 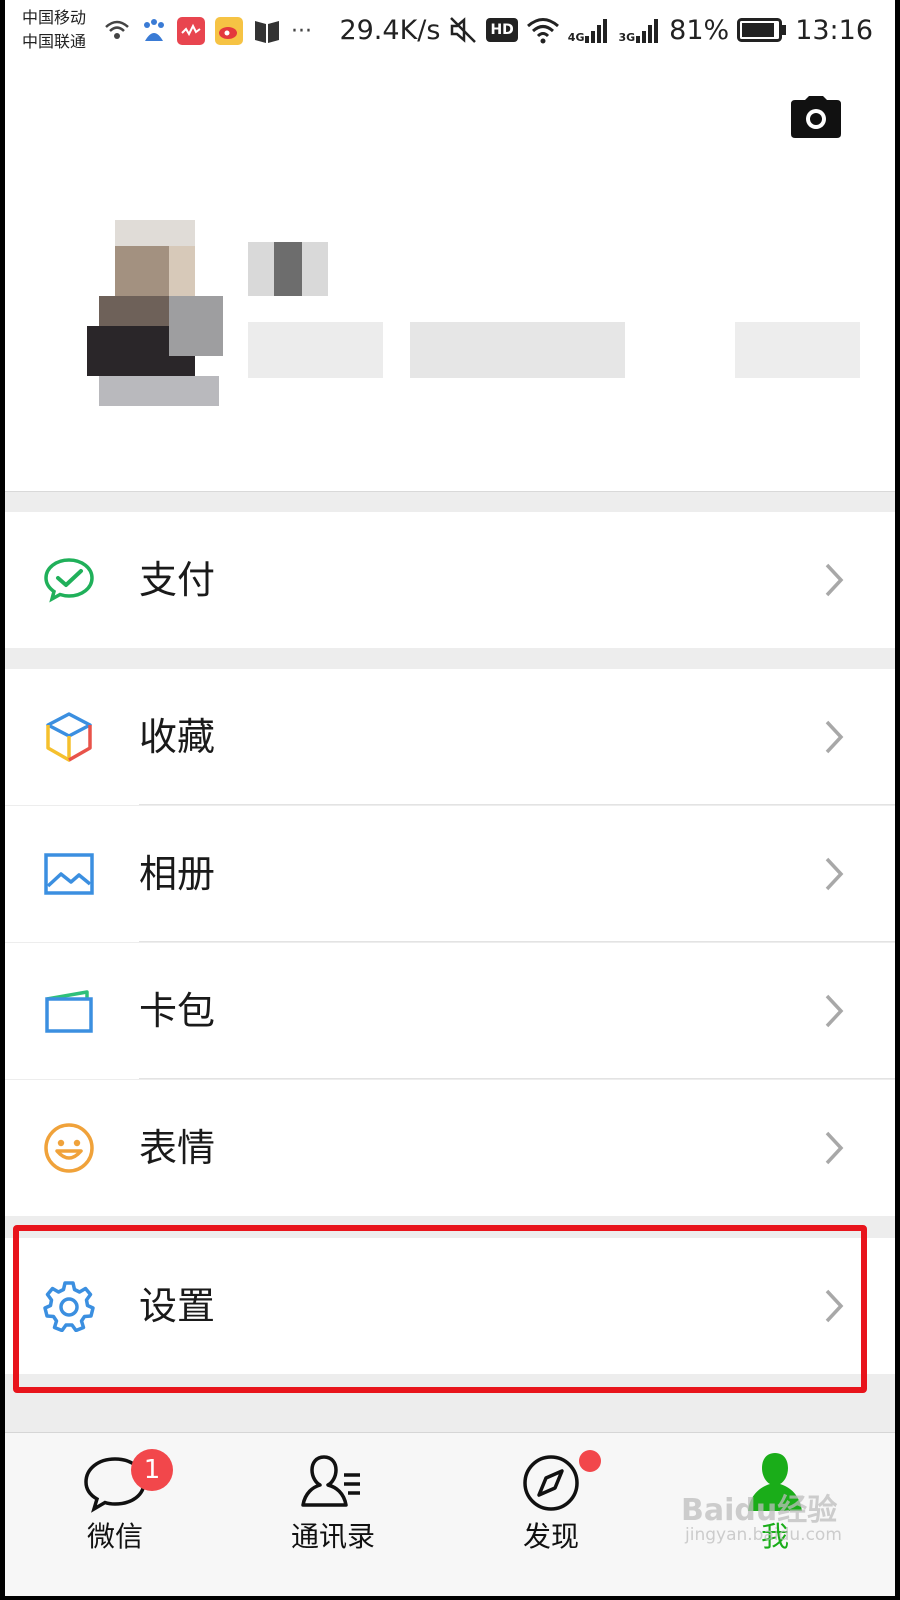 What do you see at coordinates (333, 1514) in the screenshot?
I see `tab-contacts: 通讯录` at bounding box center [333, 1514].